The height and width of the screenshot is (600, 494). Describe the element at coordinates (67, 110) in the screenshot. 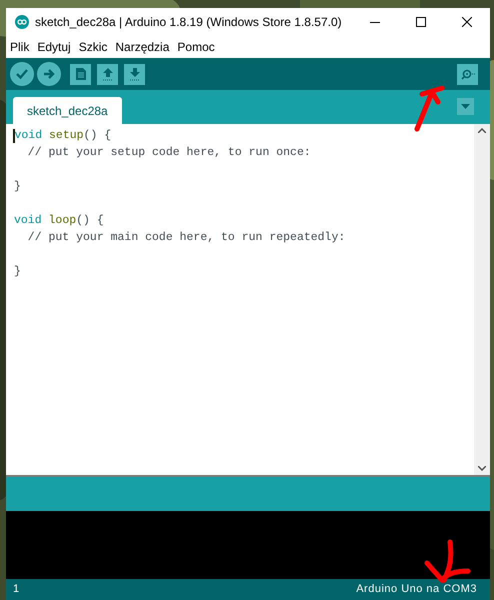

I see `tab: sketch_dec28a` at that location.